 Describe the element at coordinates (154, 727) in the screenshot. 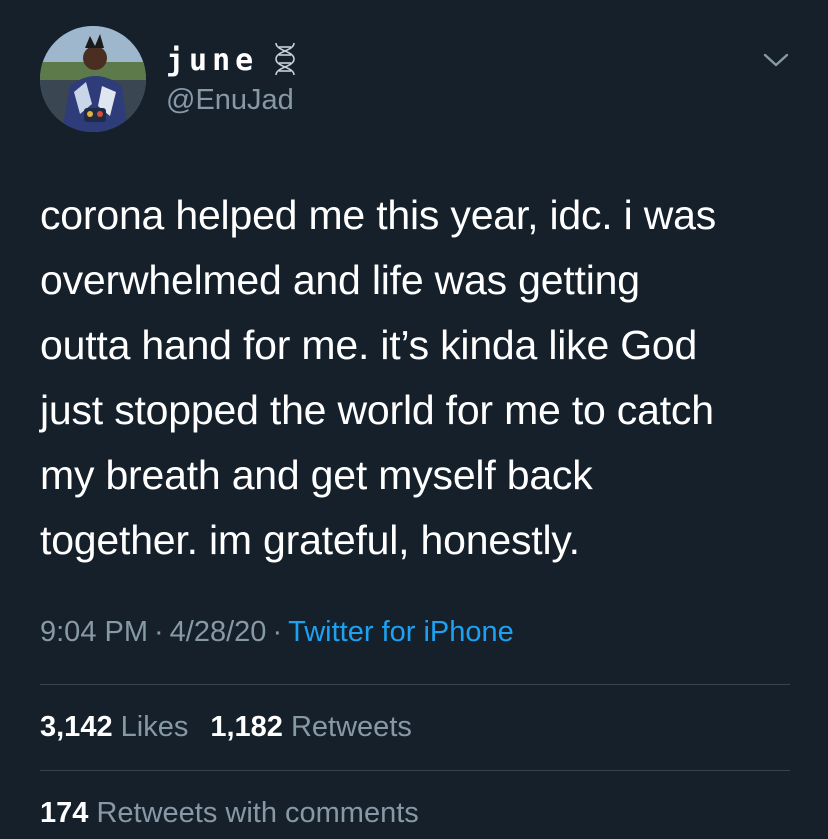

I see `likes-label: Likes` at that location.